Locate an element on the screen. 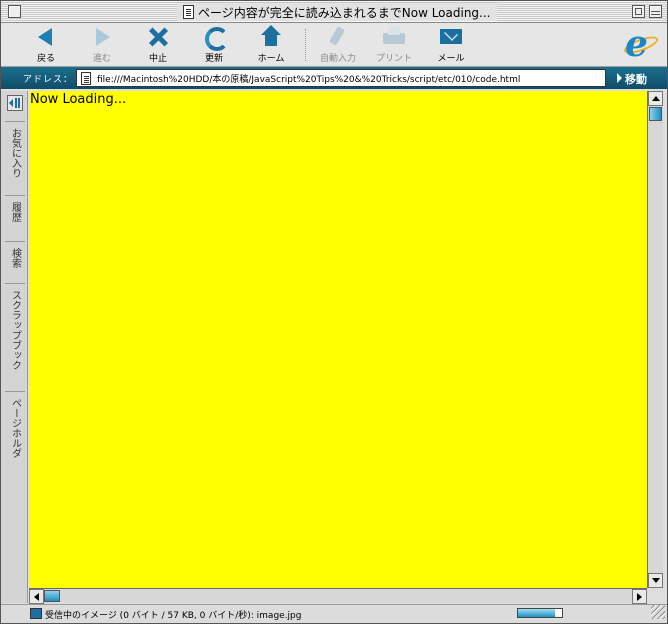 The height and width of the screenshot is (624, 668). tab-favorites: お気に入り is located at coordinates (15, 153).